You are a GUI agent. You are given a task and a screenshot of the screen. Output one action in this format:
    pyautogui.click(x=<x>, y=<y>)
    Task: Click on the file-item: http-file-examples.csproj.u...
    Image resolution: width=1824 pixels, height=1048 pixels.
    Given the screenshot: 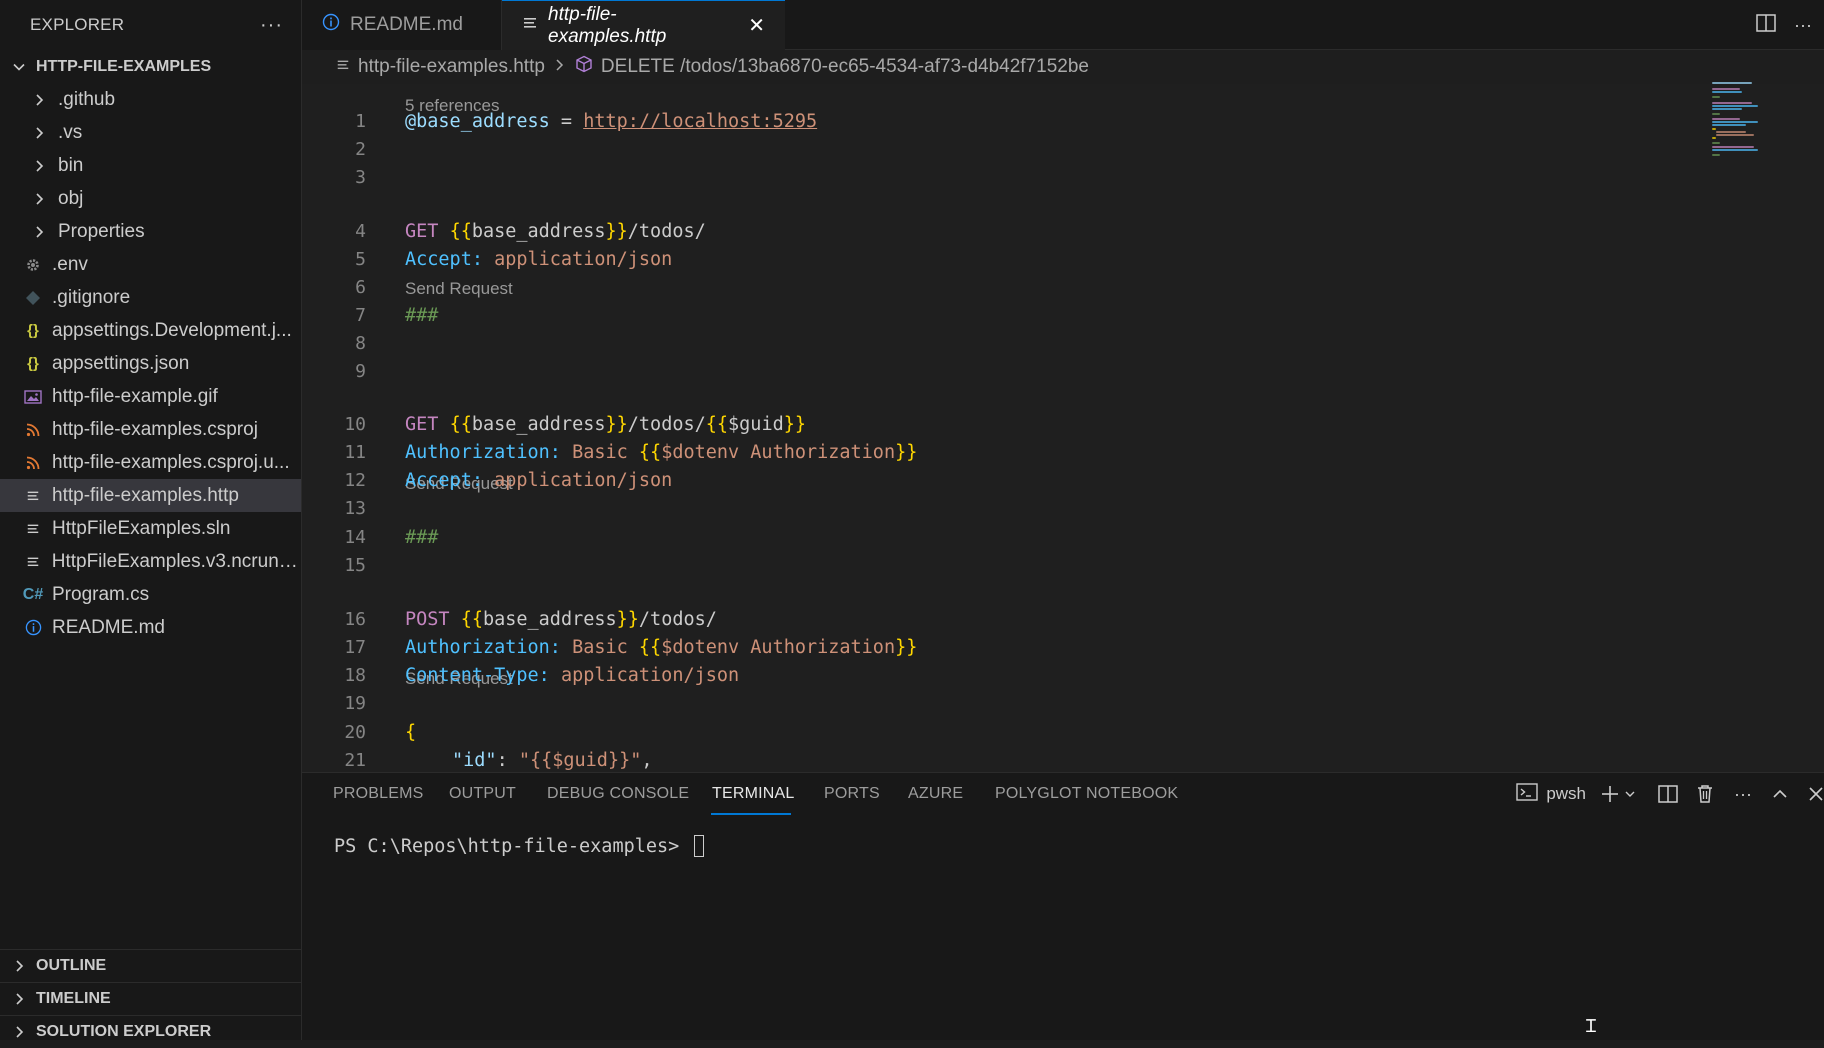 What is the action you would take?
    pyautogui.click(x=150, y=462)
    